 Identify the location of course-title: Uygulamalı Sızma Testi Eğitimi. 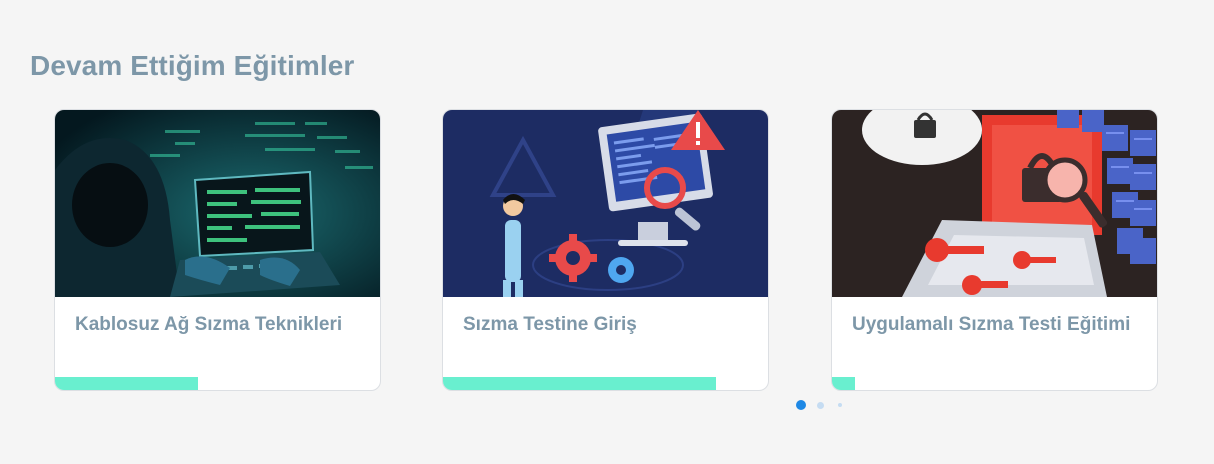
(991, 324).